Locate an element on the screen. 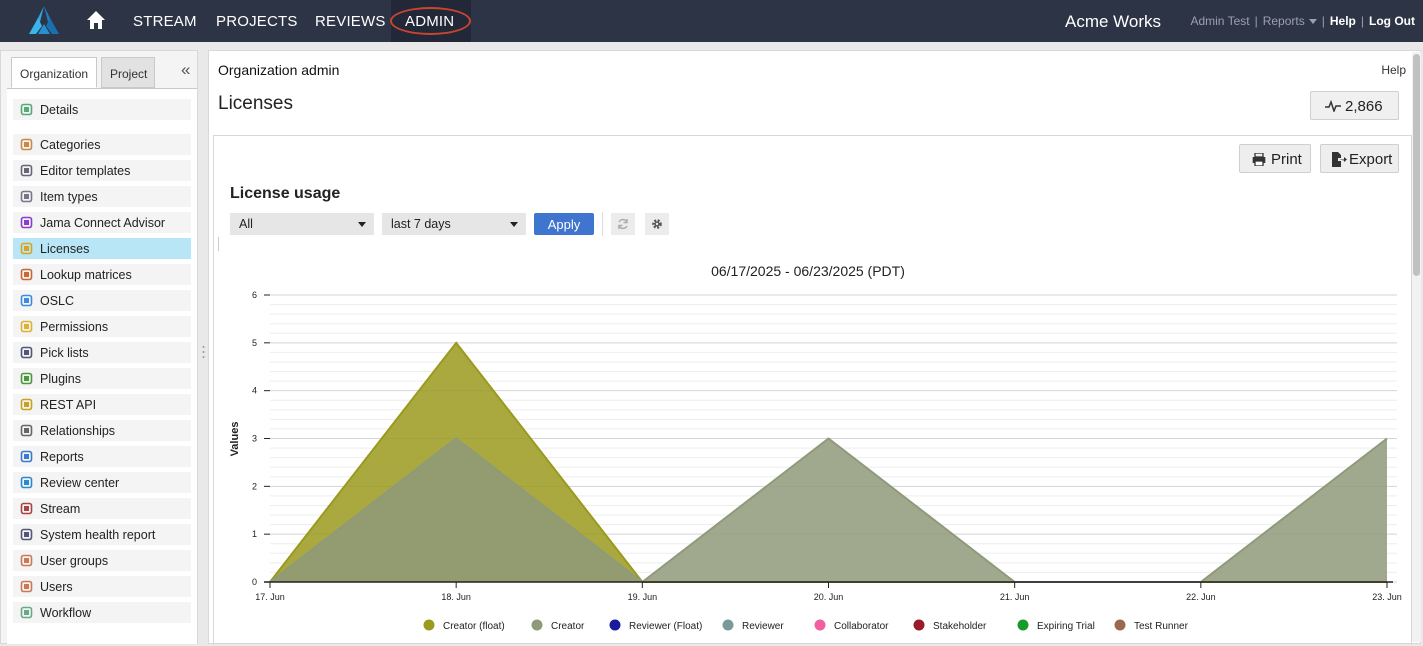  sidebar-item-pick-lists: Pick lists is located at coordinates (102, 352).